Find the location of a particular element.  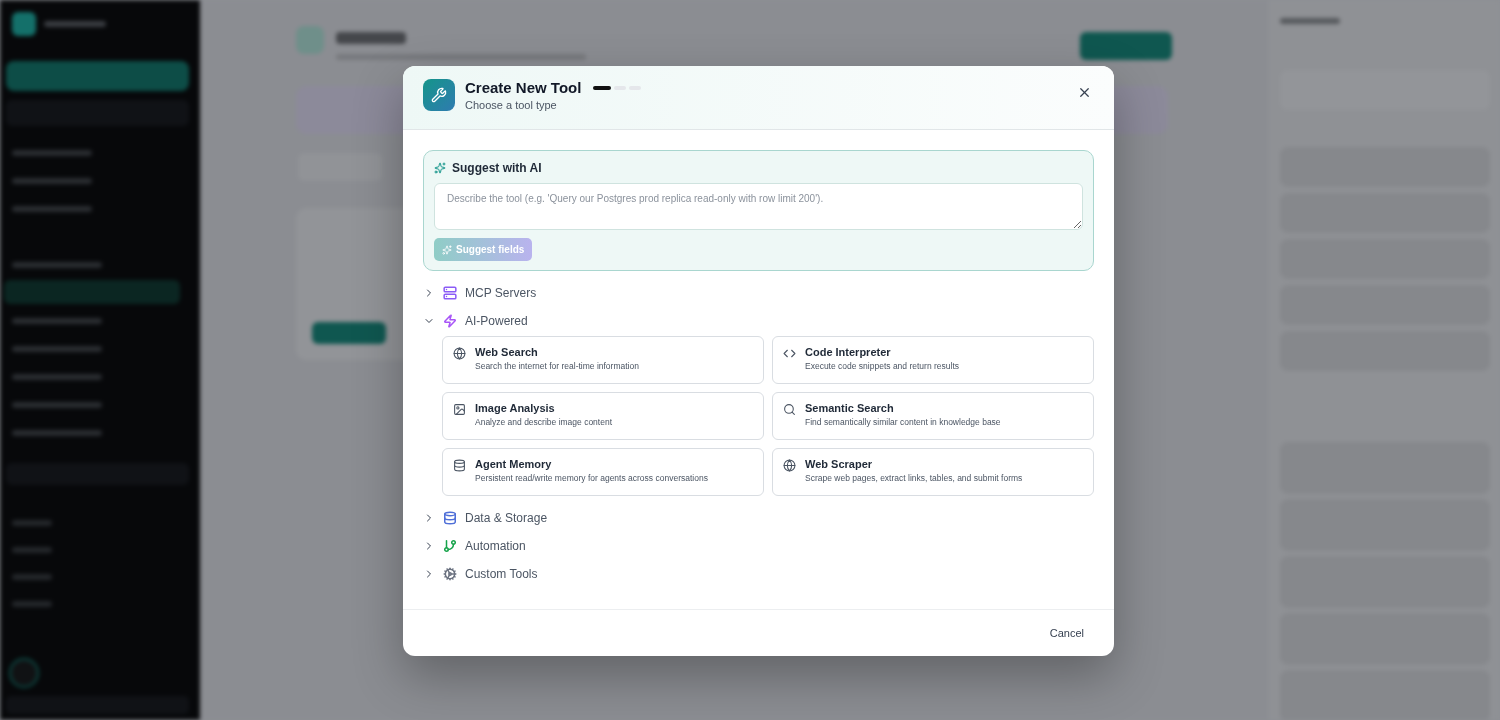

tool-type-card: Agent Memory Persistent read/write memory for agents across conversations is located at coordinates (603, 472).